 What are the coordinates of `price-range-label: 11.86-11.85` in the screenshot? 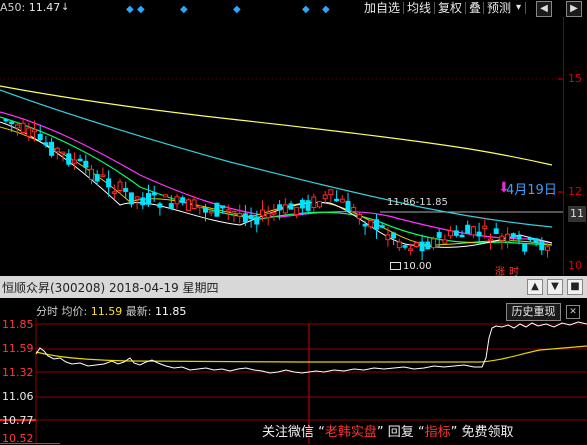 It's located at (417, 202).